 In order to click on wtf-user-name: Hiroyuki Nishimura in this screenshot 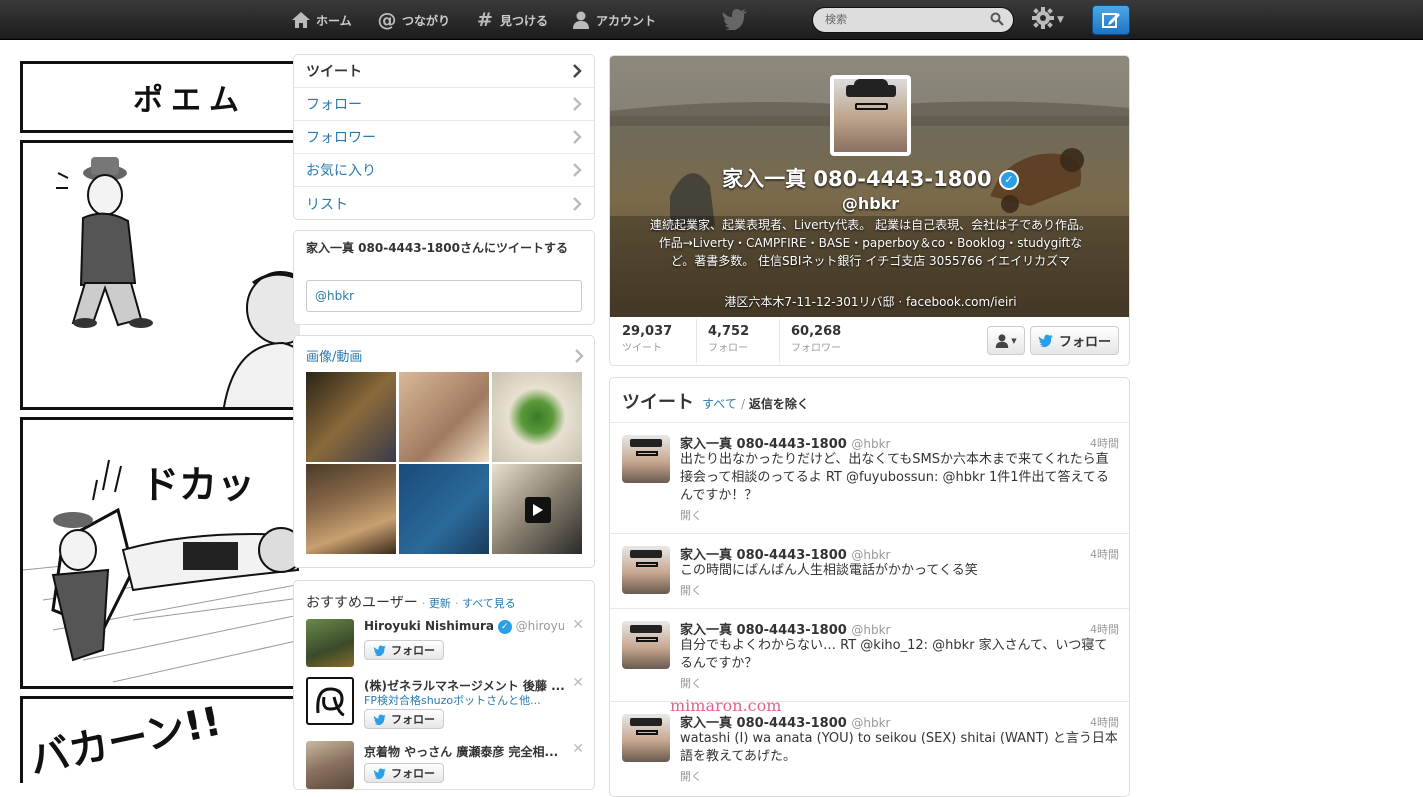, I will do `click(429, 626)`.